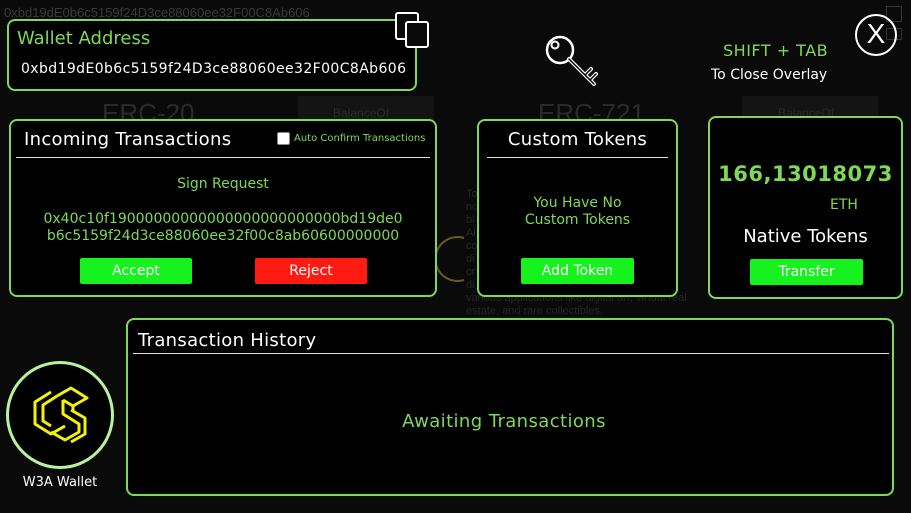  I want to click on close-button: X, so click(876, 35).